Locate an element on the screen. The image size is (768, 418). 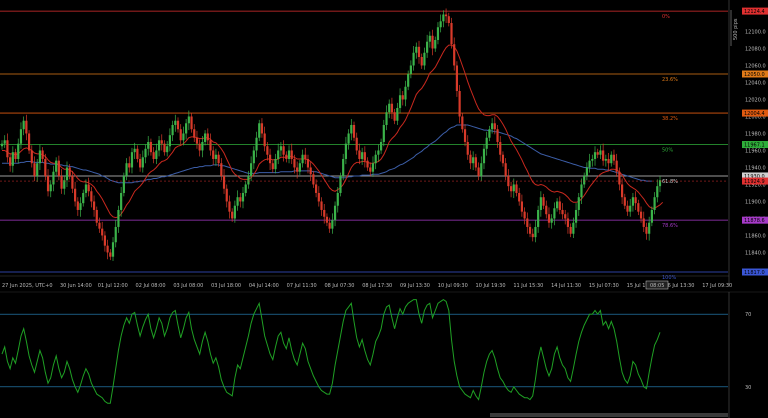
time-label-15: 15 Jul 07:30 is located at coordinates (604, 286).